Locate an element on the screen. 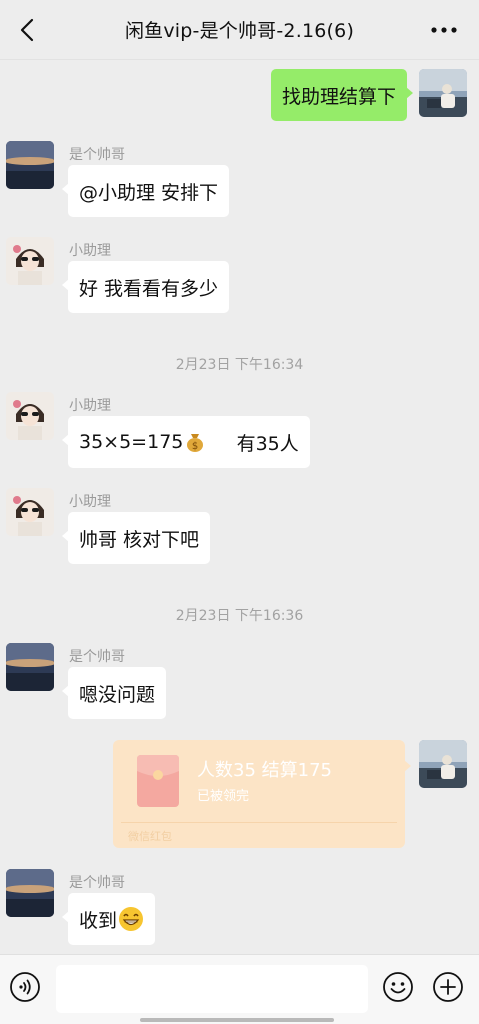 Image resolution: width=479 pixels, height=1024 pixels. emoji-button is located at coordinates (398, 987).